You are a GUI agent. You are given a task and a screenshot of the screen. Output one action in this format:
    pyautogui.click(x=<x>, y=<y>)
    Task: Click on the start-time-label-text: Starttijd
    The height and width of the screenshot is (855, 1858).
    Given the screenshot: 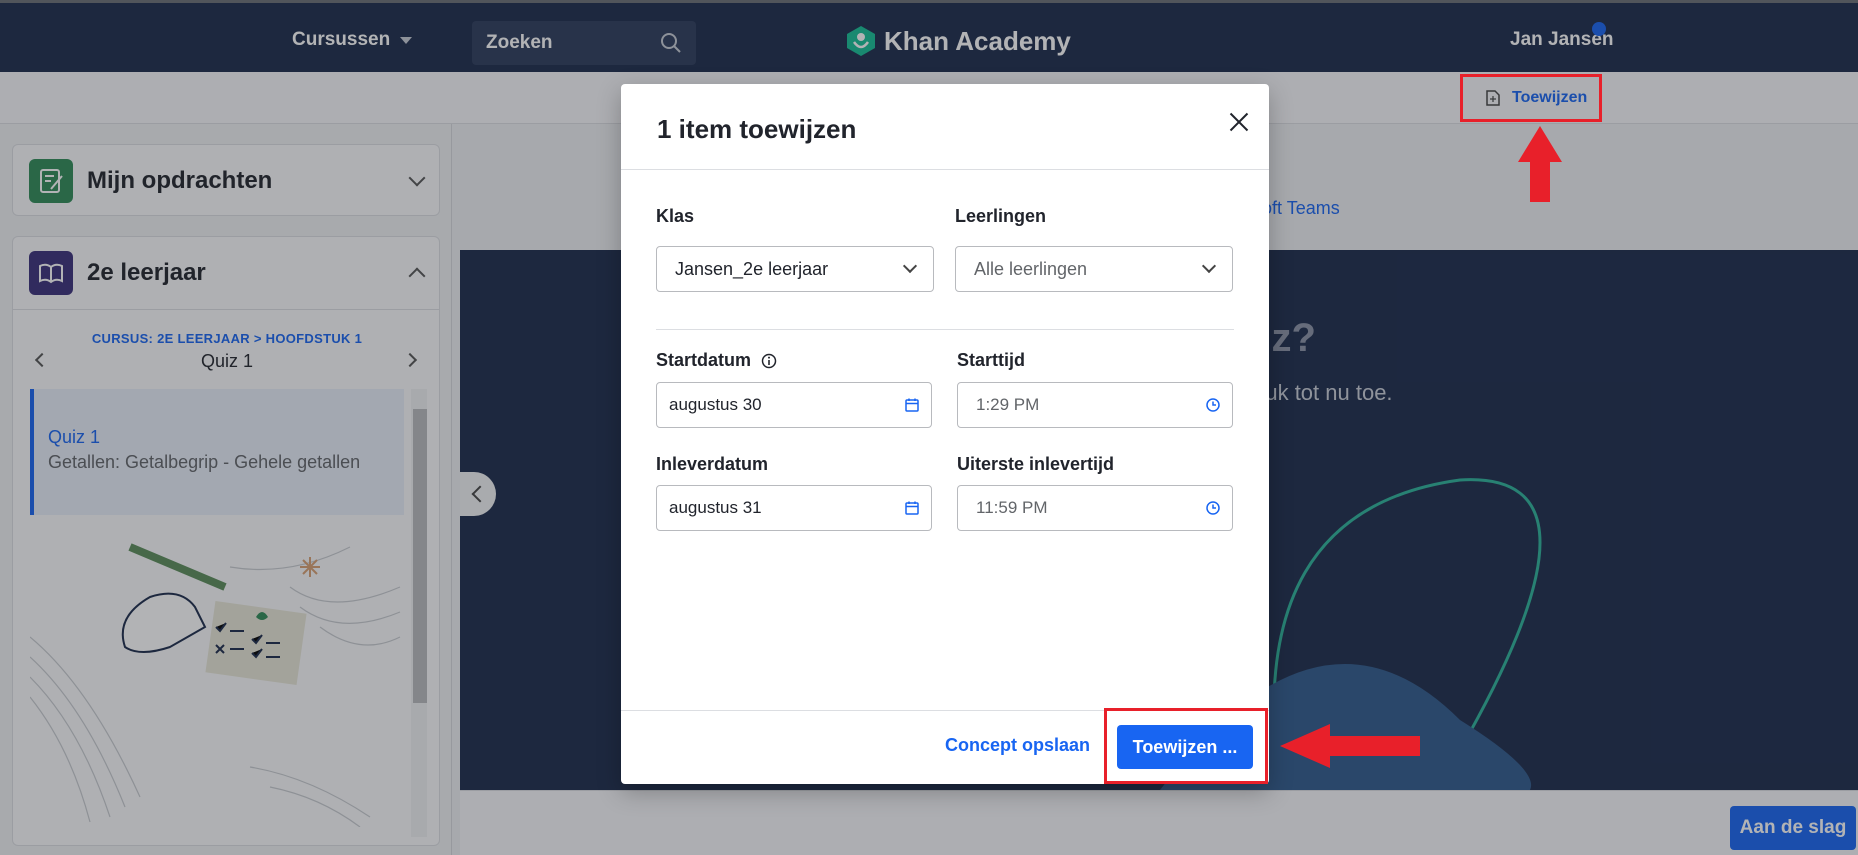 What is the action you would take?
    pyautogui.click(x=991, y=360)
    